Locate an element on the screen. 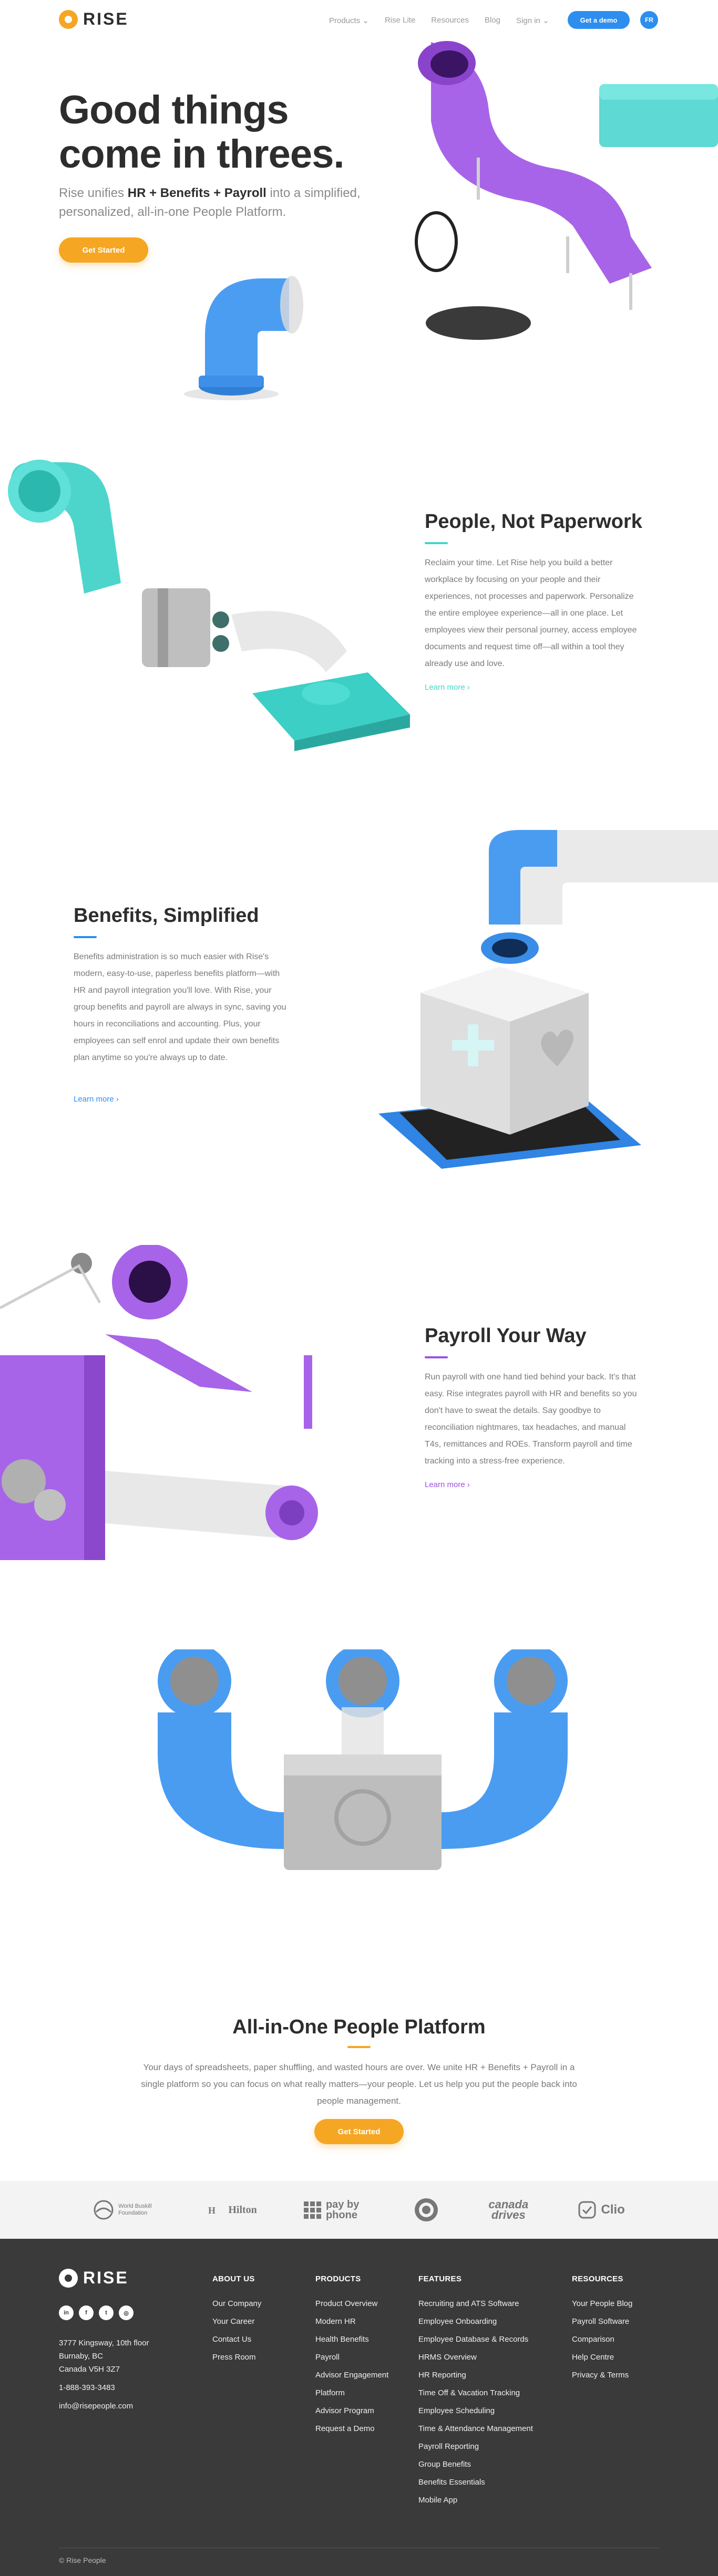 This screenshot has width=718, height=2576. footer-link: Payroll is located at coordinates (351, 2357).